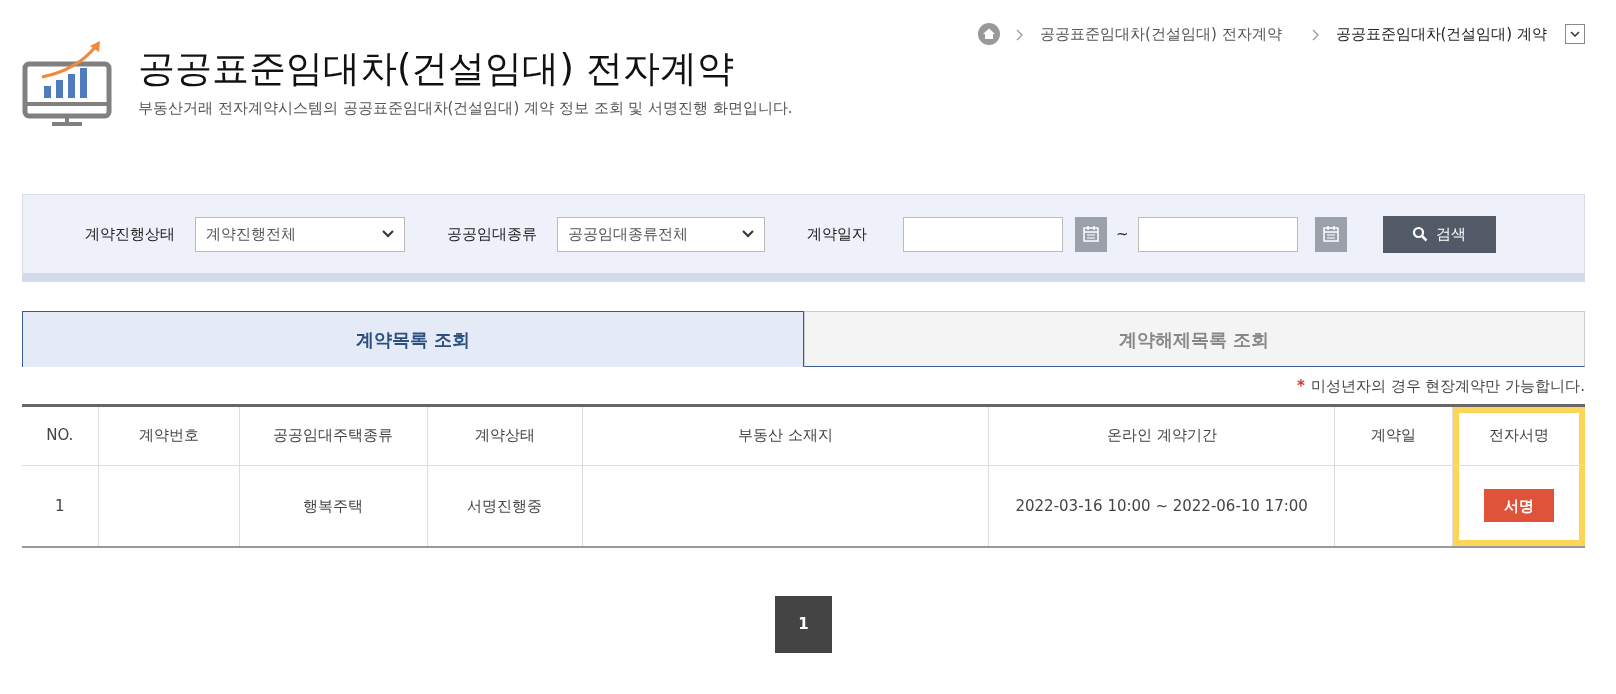 Image resolution: width=1616 pixels, height=694 pixels. Describe the element at coordinates (465, 108) in the screenshot. I see `page-description: 부동산거래 전자계약시스템의 공공표준임대차(건설임대) 계약 정보 조회 및 서명진행 화면입니다.` at that location.